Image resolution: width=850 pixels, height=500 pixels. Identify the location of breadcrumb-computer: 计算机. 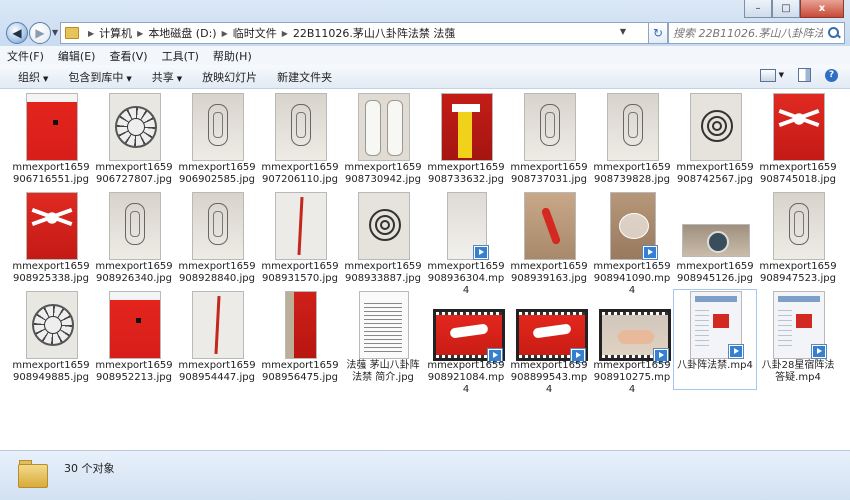
(115, 33).